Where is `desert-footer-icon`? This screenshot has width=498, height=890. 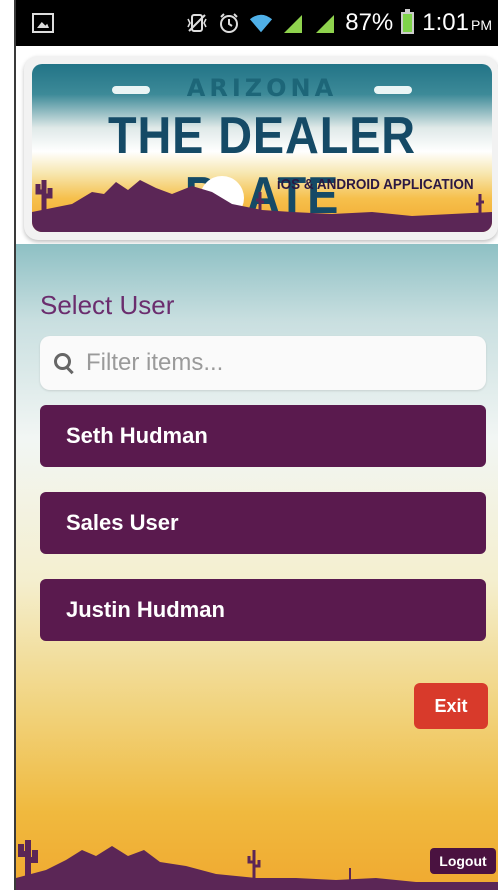
desert-footer-icon is located at coordinates (257, 865).